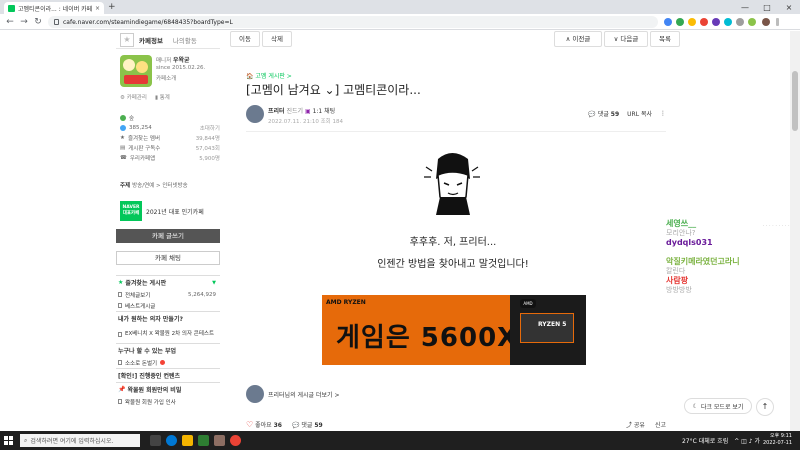  What do you see at coordinates (181, 60) in the screenshot?
I see `manager-name: 우왁굳` at bounding box center [181, 60].